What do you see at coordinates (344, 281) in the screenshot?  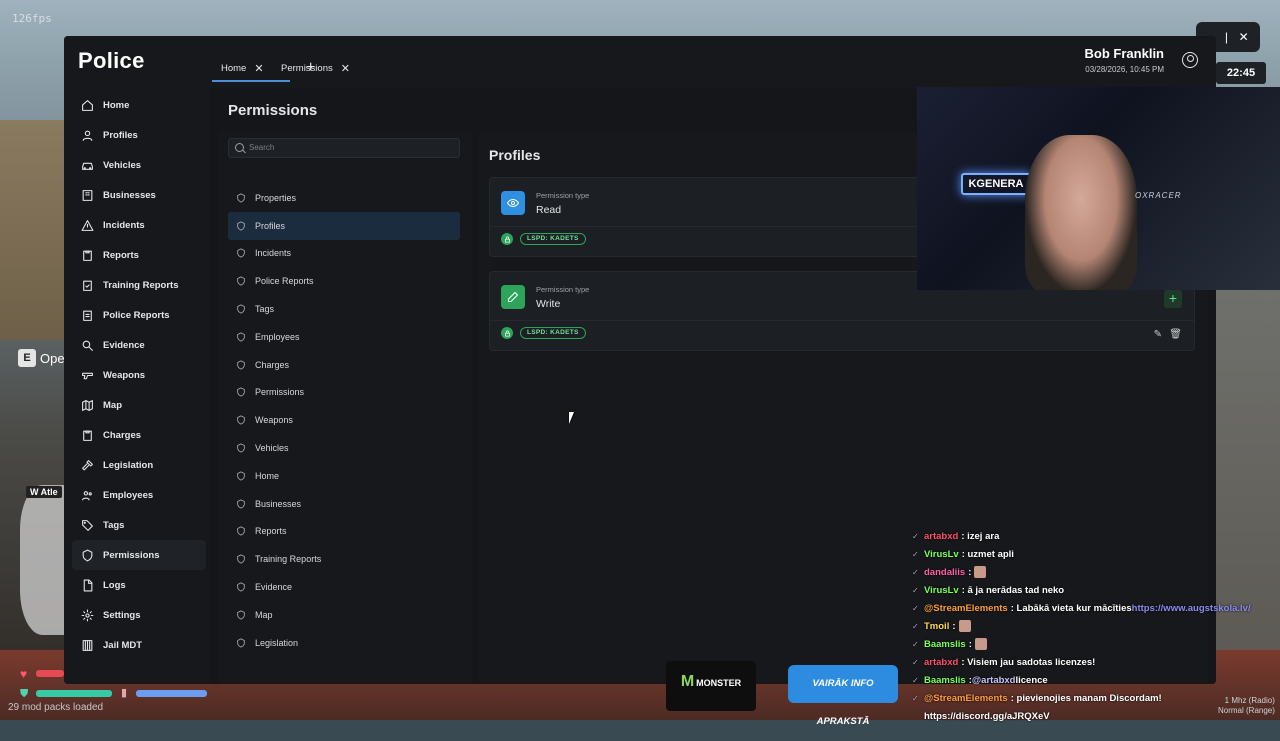 I see `permission-item-police-reports: Police Reports` at bounding box center [344, 281].